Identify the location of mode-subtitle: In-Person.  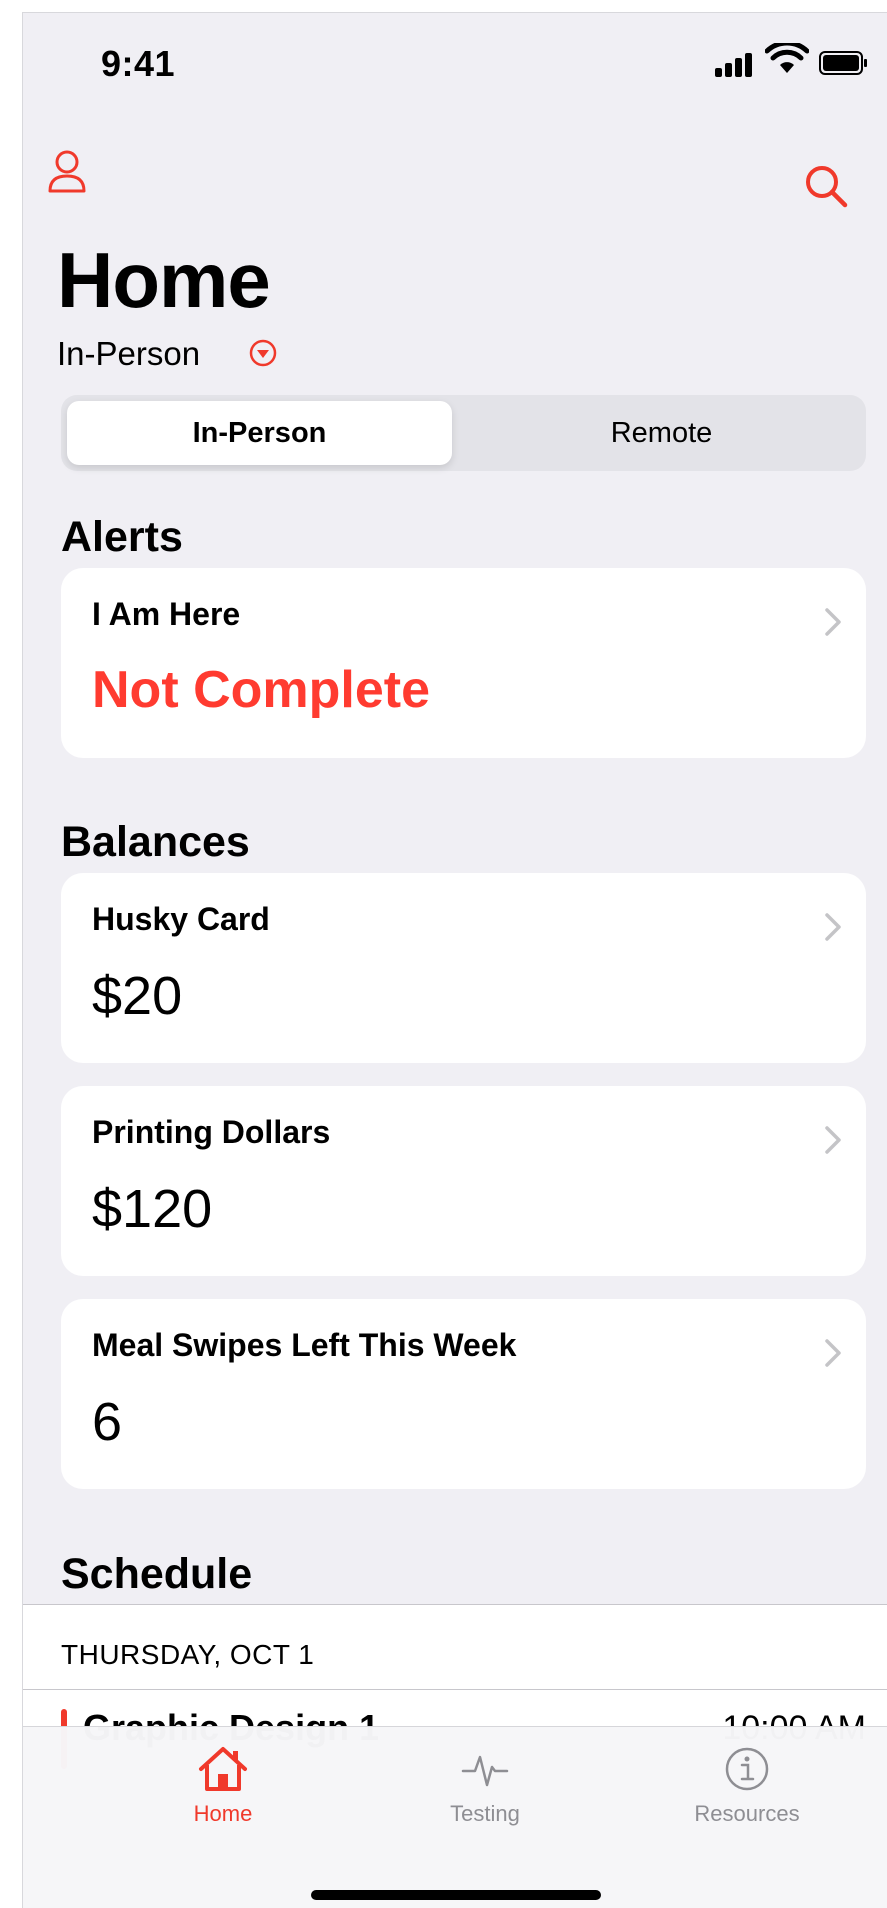
(128, 354).